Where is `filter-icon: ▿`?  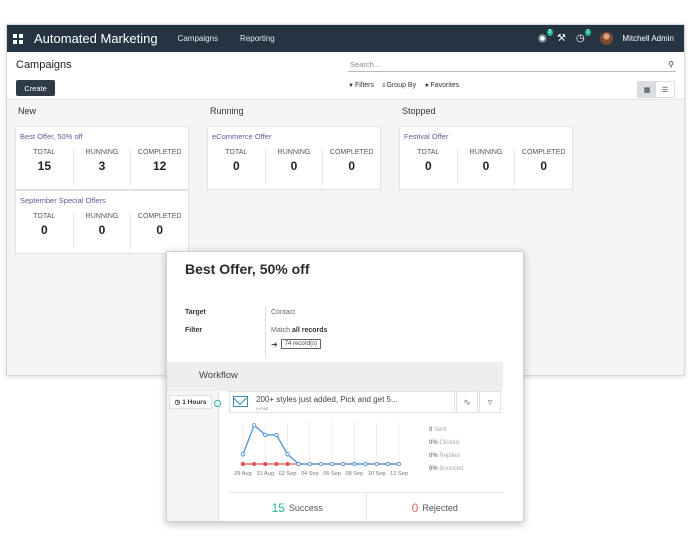 filter-icon: ▿ is located at coordinates (490, 402).